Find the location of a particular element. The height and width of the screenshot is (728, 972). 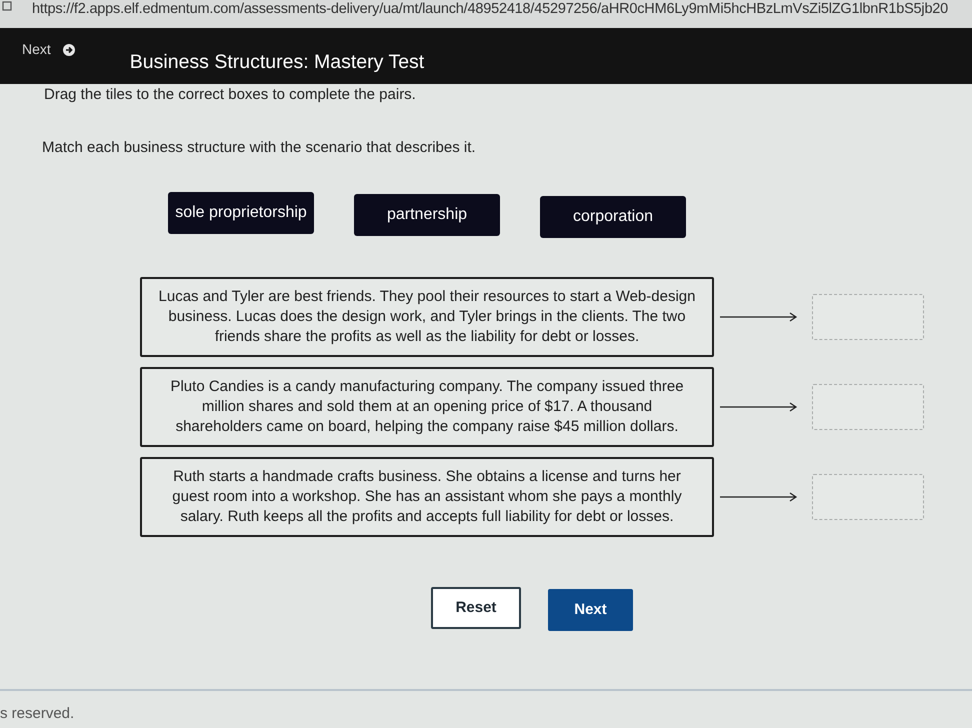

next-nav-button: Next is located at coordinates (48, 49).